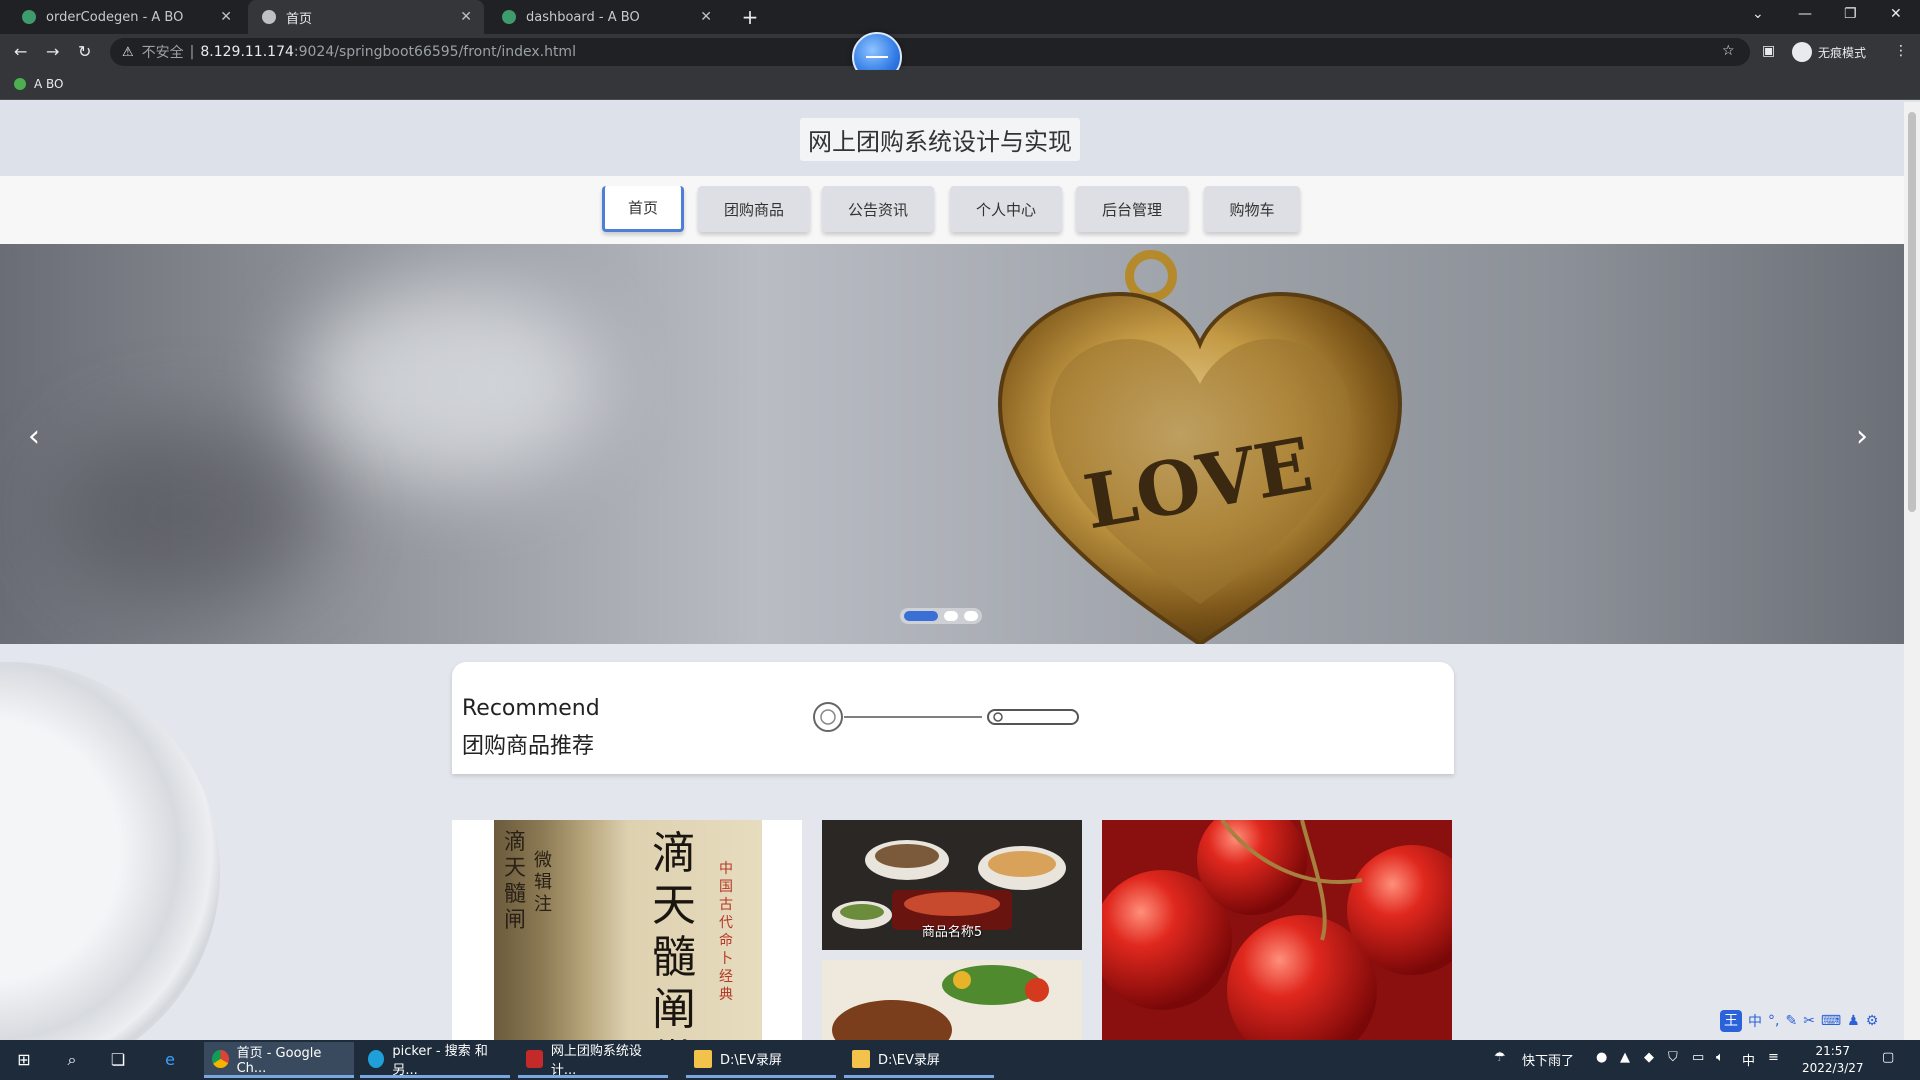 The width and height of the screenshot is (1920, 1080). Describe the element at coordinates (1791, 1021) in the screenshot. I see `ime-pen-icon: ✎` at that location.